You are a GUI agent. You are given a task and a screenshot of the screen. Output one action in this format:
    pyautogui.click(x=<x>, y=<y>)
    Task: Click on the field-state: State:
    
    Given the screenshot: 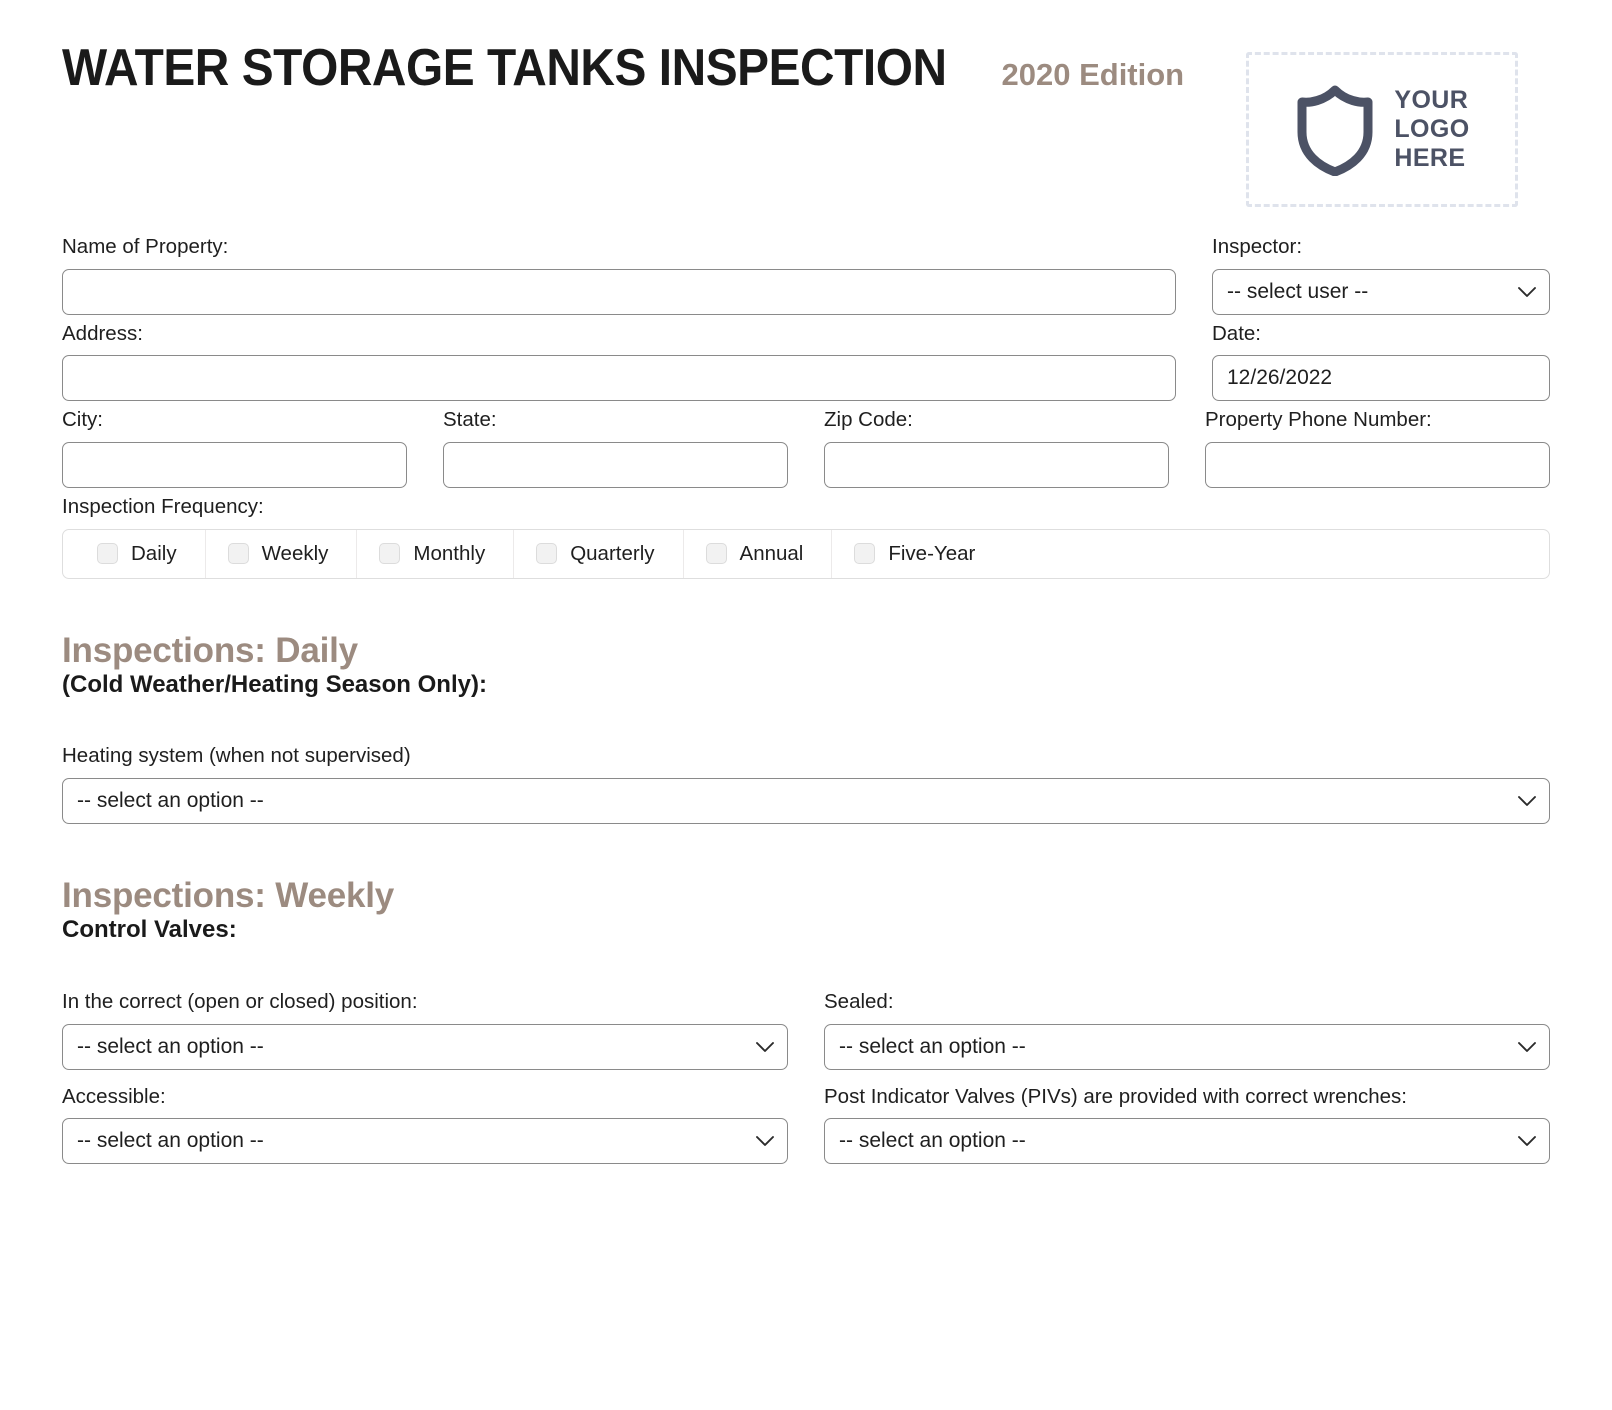 What is the action you would take?
    pyautogui.click(x=615, y=447)
    